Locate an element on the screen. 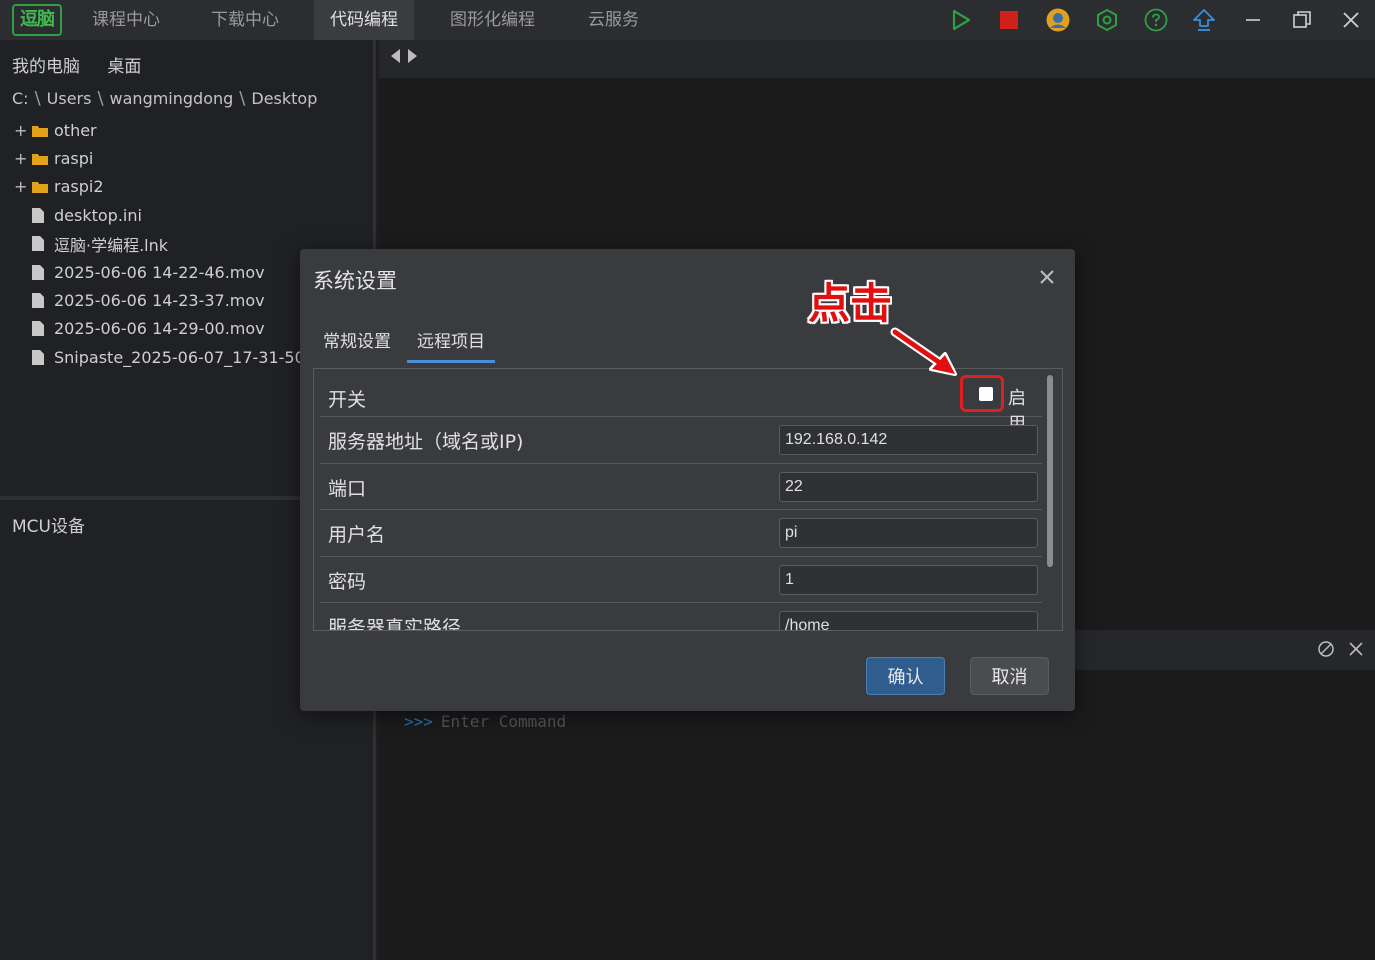  editor-tab-bar is located at coordinates (877, 59).